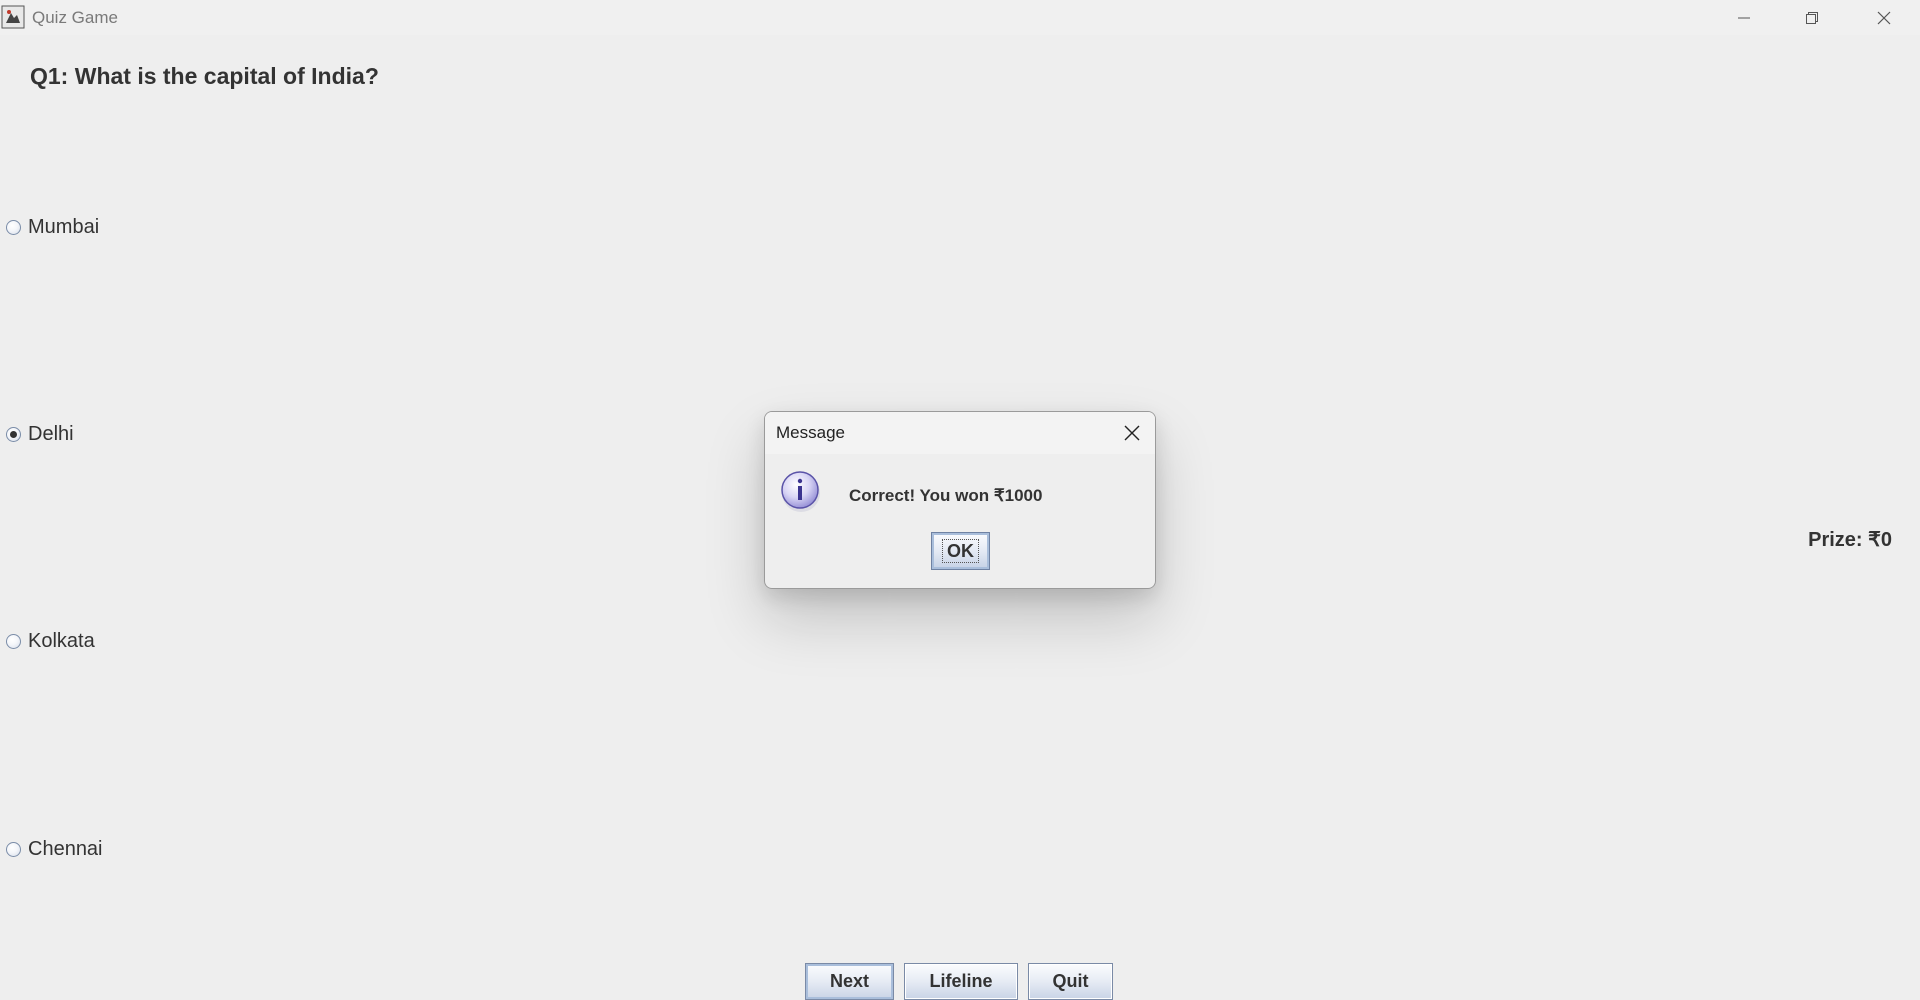  Describe the element at coordinates (75, 17) in the screenshot. I see `window-title: Quiz Game` at that location.